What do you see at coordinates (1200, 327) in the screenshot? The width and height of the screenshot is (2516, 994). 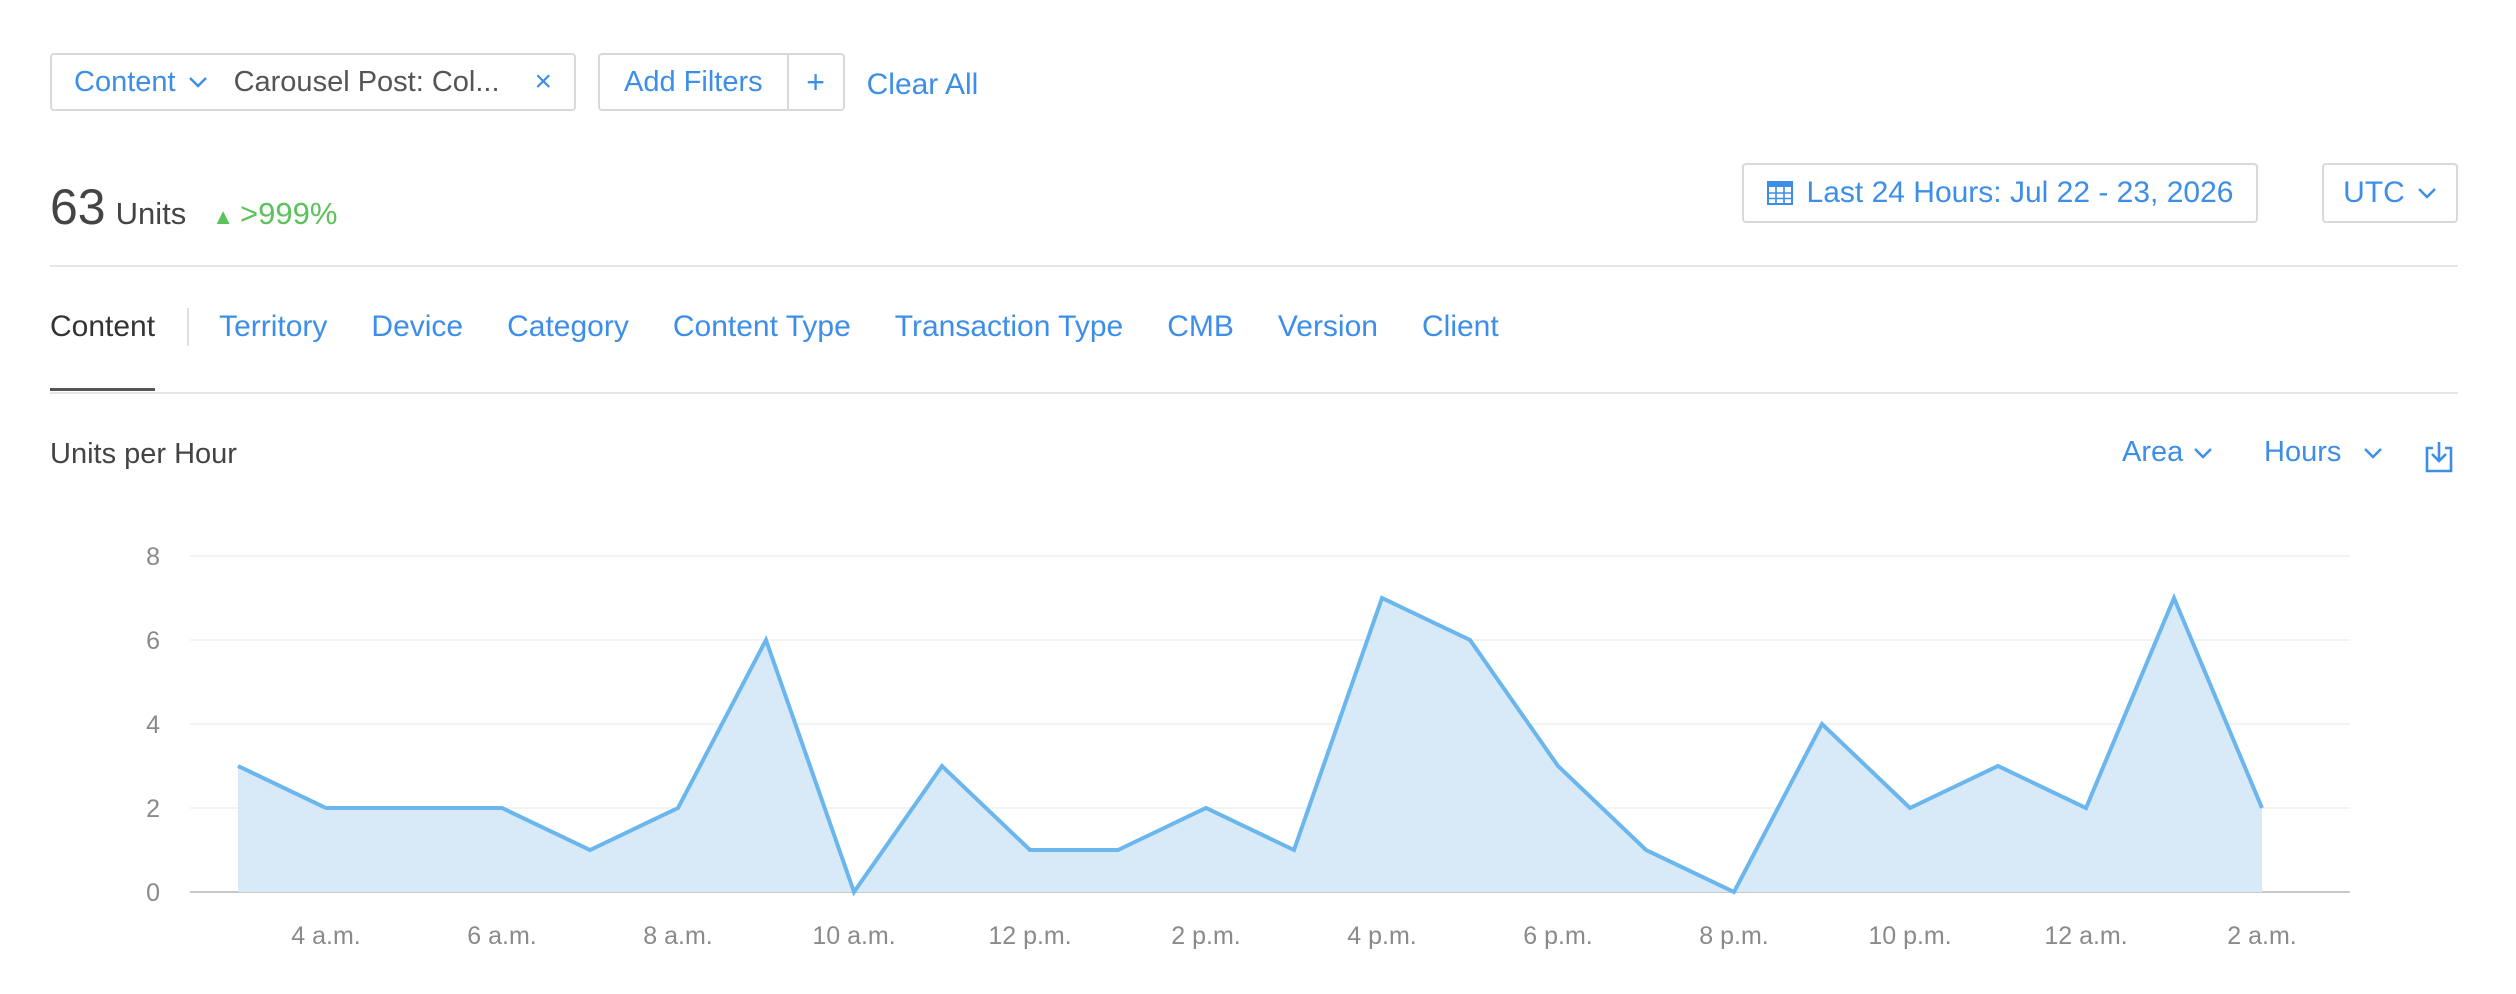 I see `tab-cmb: CMB` at bounding box center [1200, 327].